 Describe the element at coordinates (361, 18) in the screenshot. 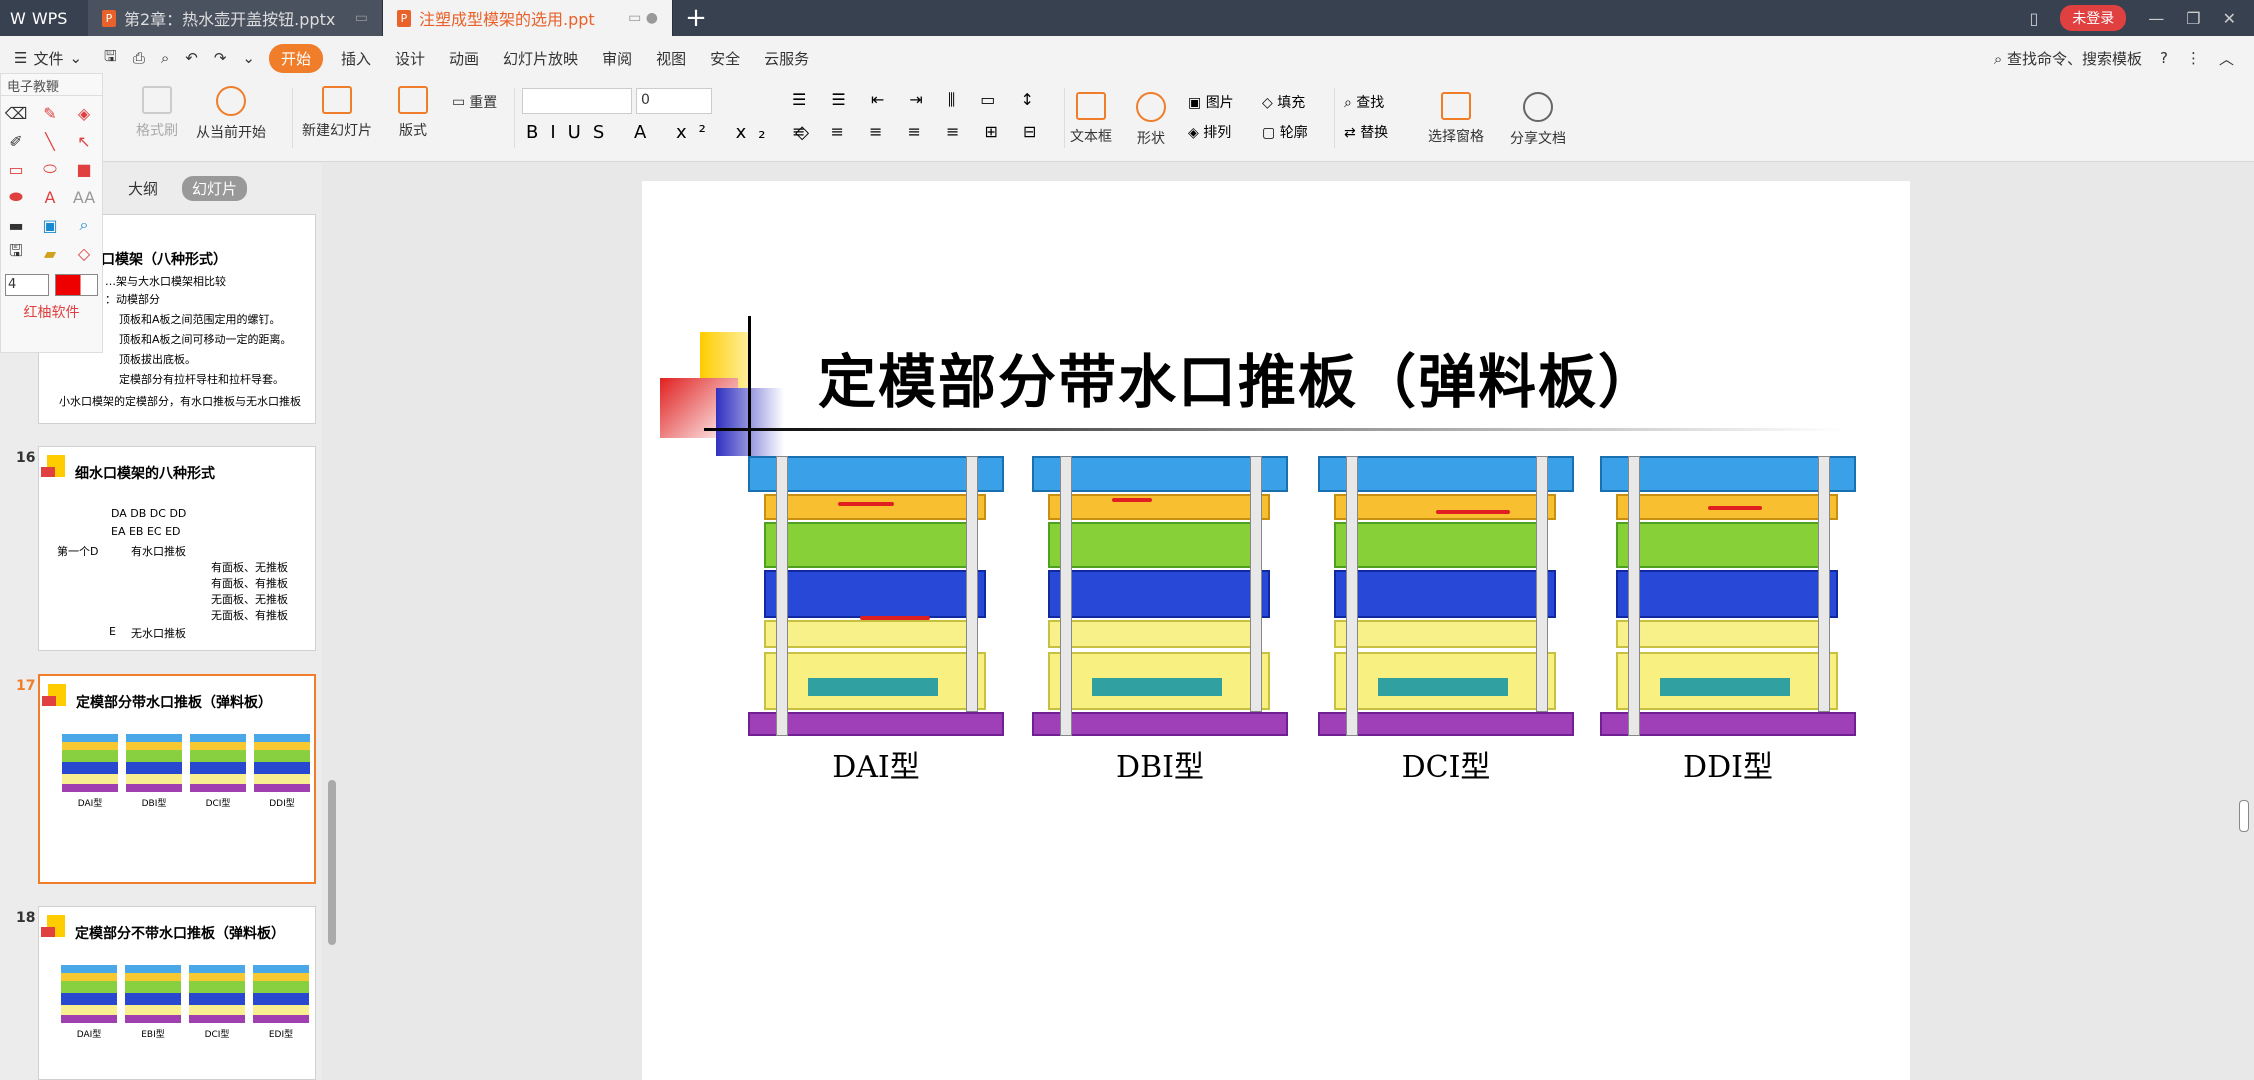

I see `tab-close-icon: ▭` at that location.